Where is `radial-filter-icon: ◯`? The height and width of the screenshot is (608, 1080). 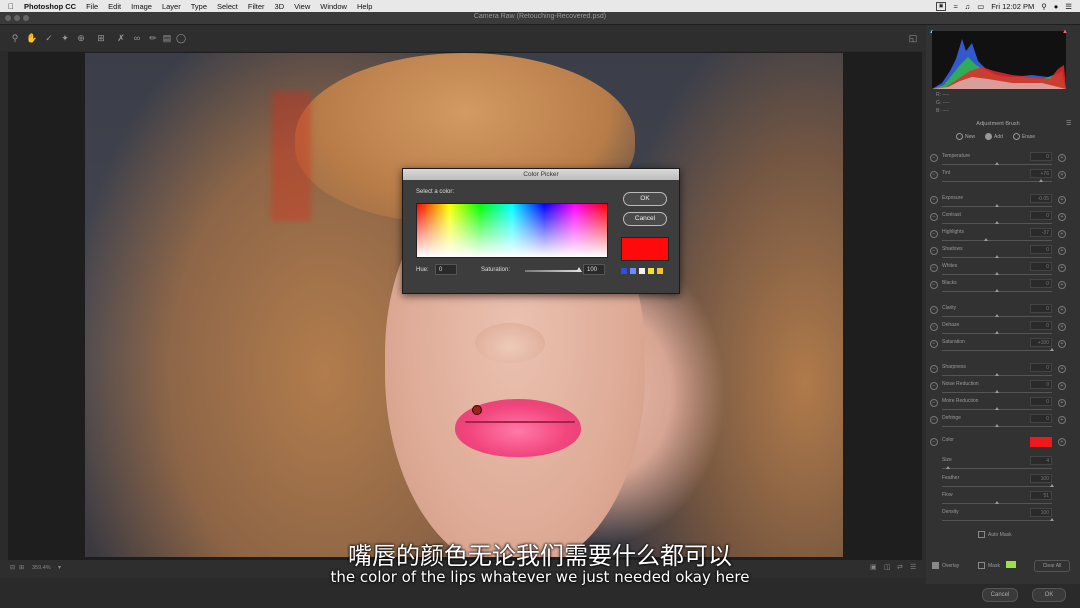
radial-filter-icon: ◯ is located at coordinates (181, 38).